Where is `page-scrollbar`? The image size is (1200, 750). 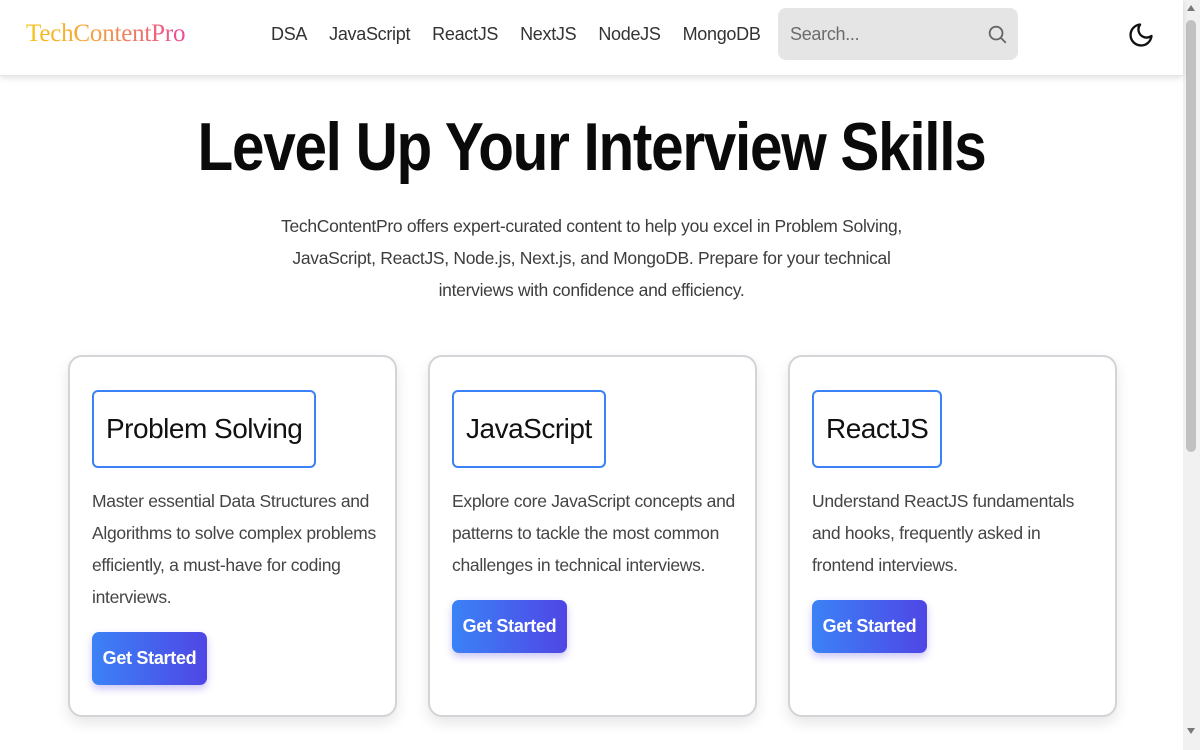
page-scrollbar is located at coordinates (1191, 375).